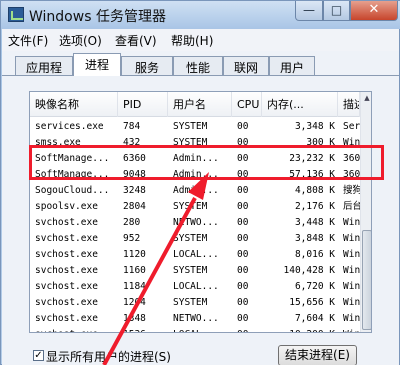  What do you see at coordinates (149, 281) in the screenshot?
I see `arrow-line` at bounding box center [149, 281].